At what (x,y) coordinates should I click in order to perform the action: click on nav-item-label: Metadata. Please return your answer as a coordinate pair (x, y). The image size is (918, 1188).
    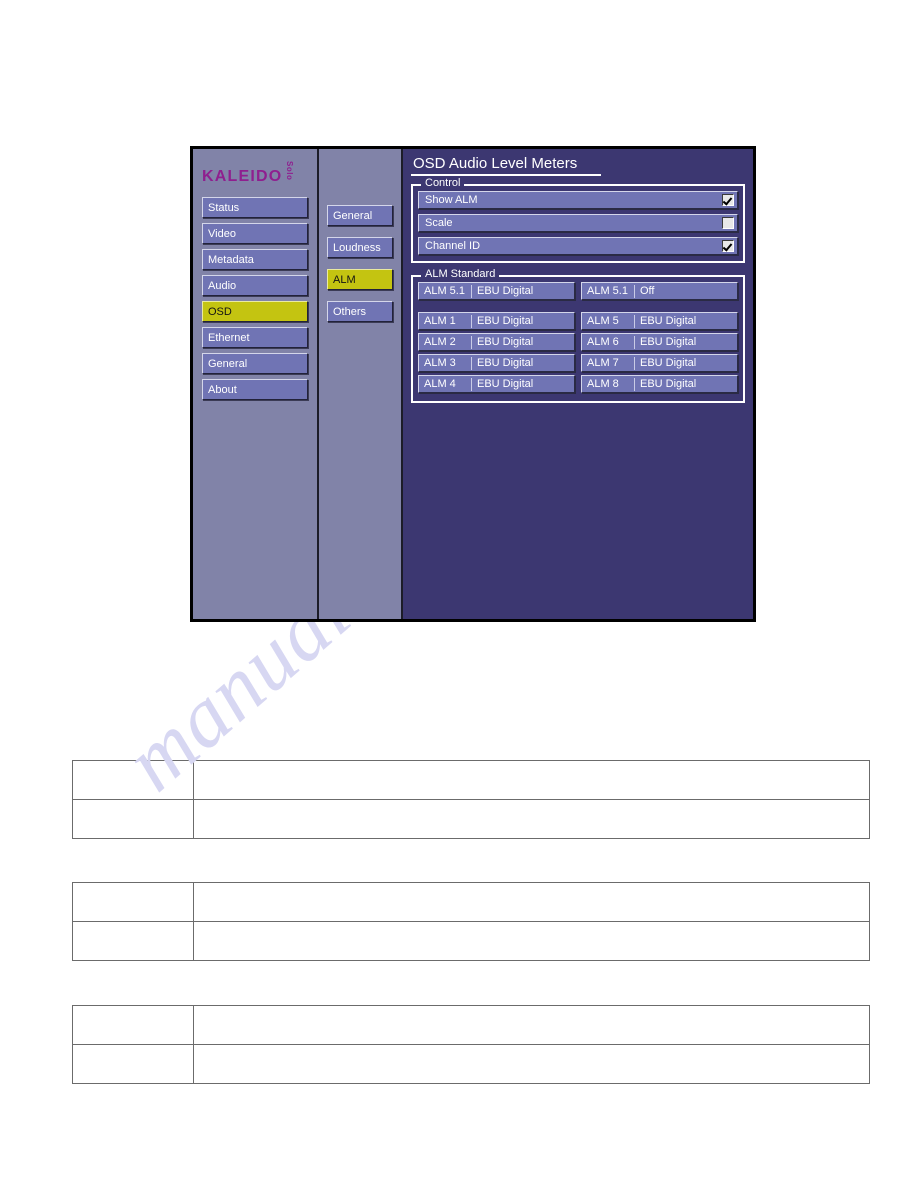
    Looking at the image, I should click on (231, 260).